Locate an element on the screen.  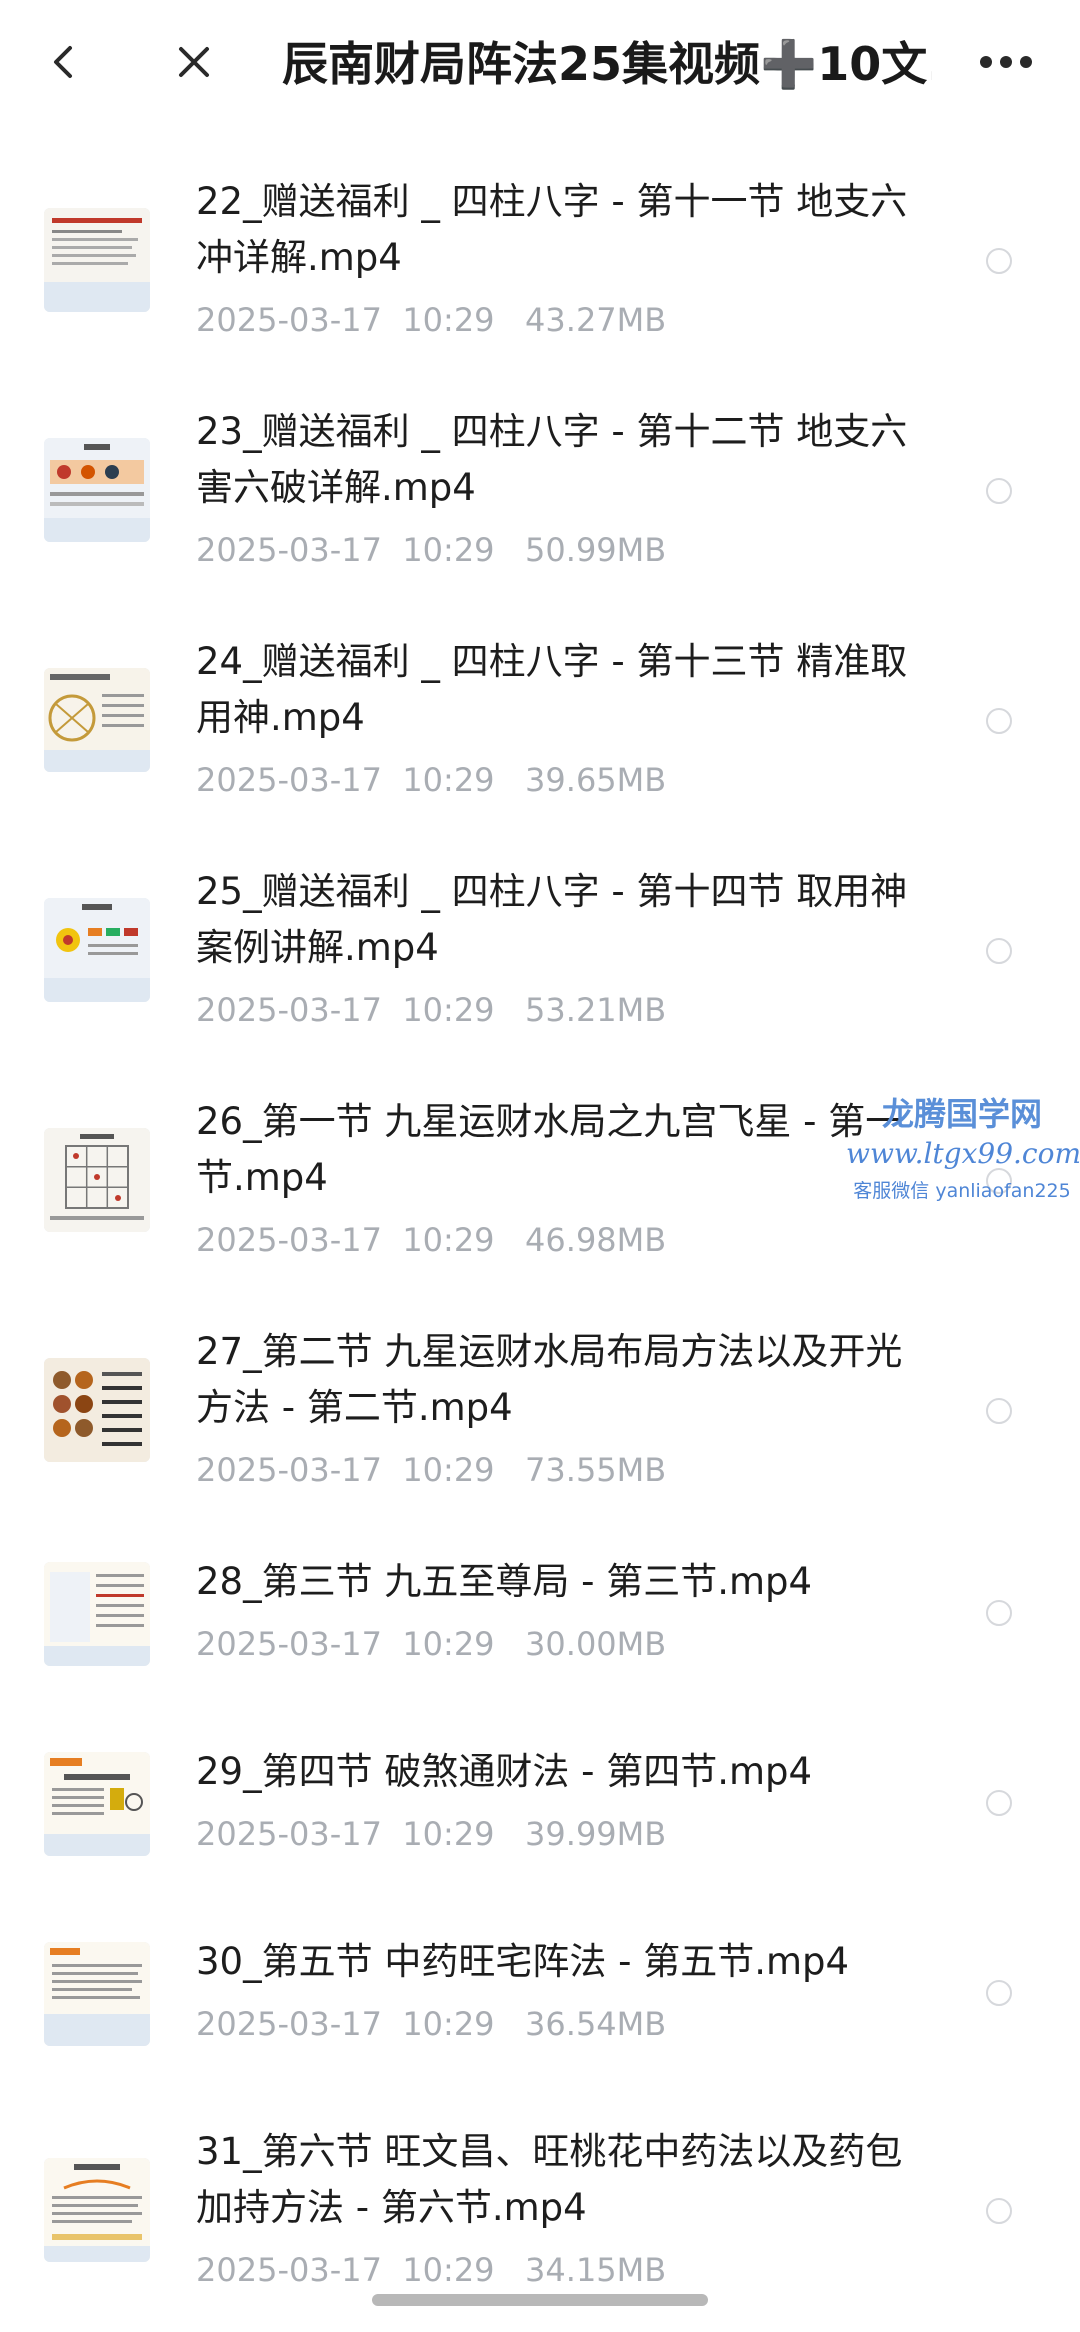
file-size: 39.65MB is located at coordinates (596, 780).